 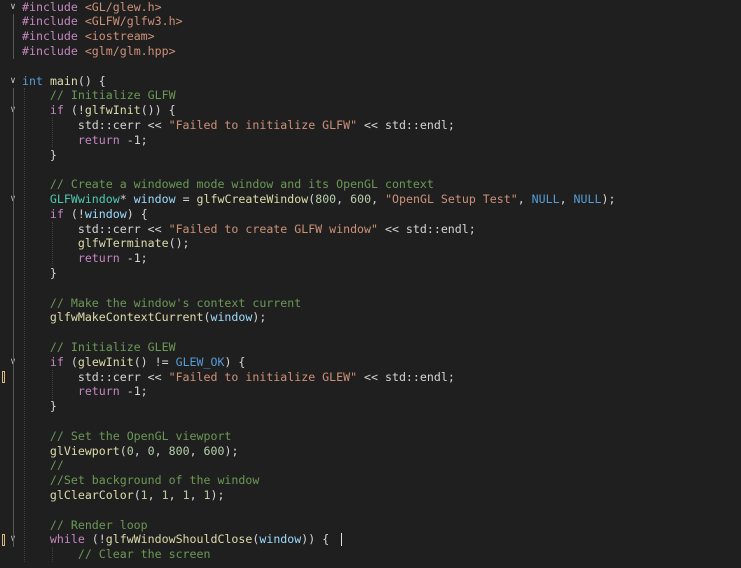 I want to click on indent-guide, so click(x=52, y=554).